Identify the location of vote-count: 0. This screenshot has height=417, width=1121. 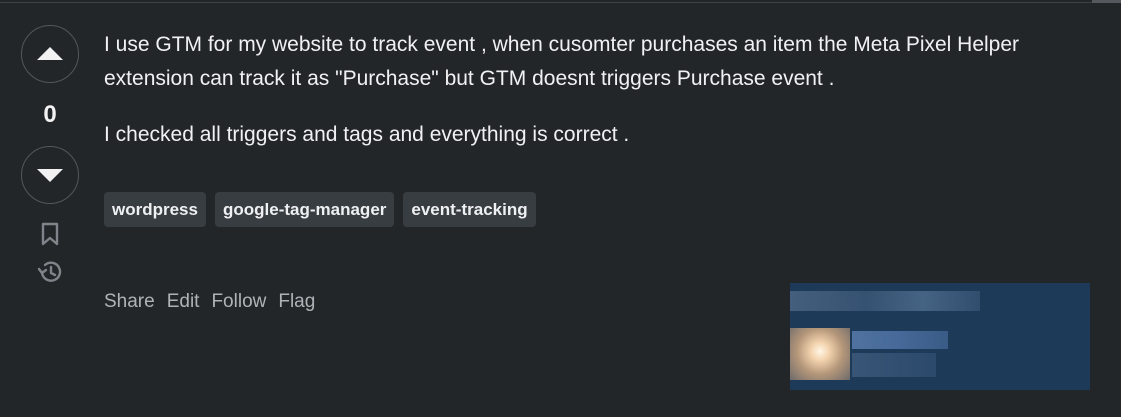
(50, 114).